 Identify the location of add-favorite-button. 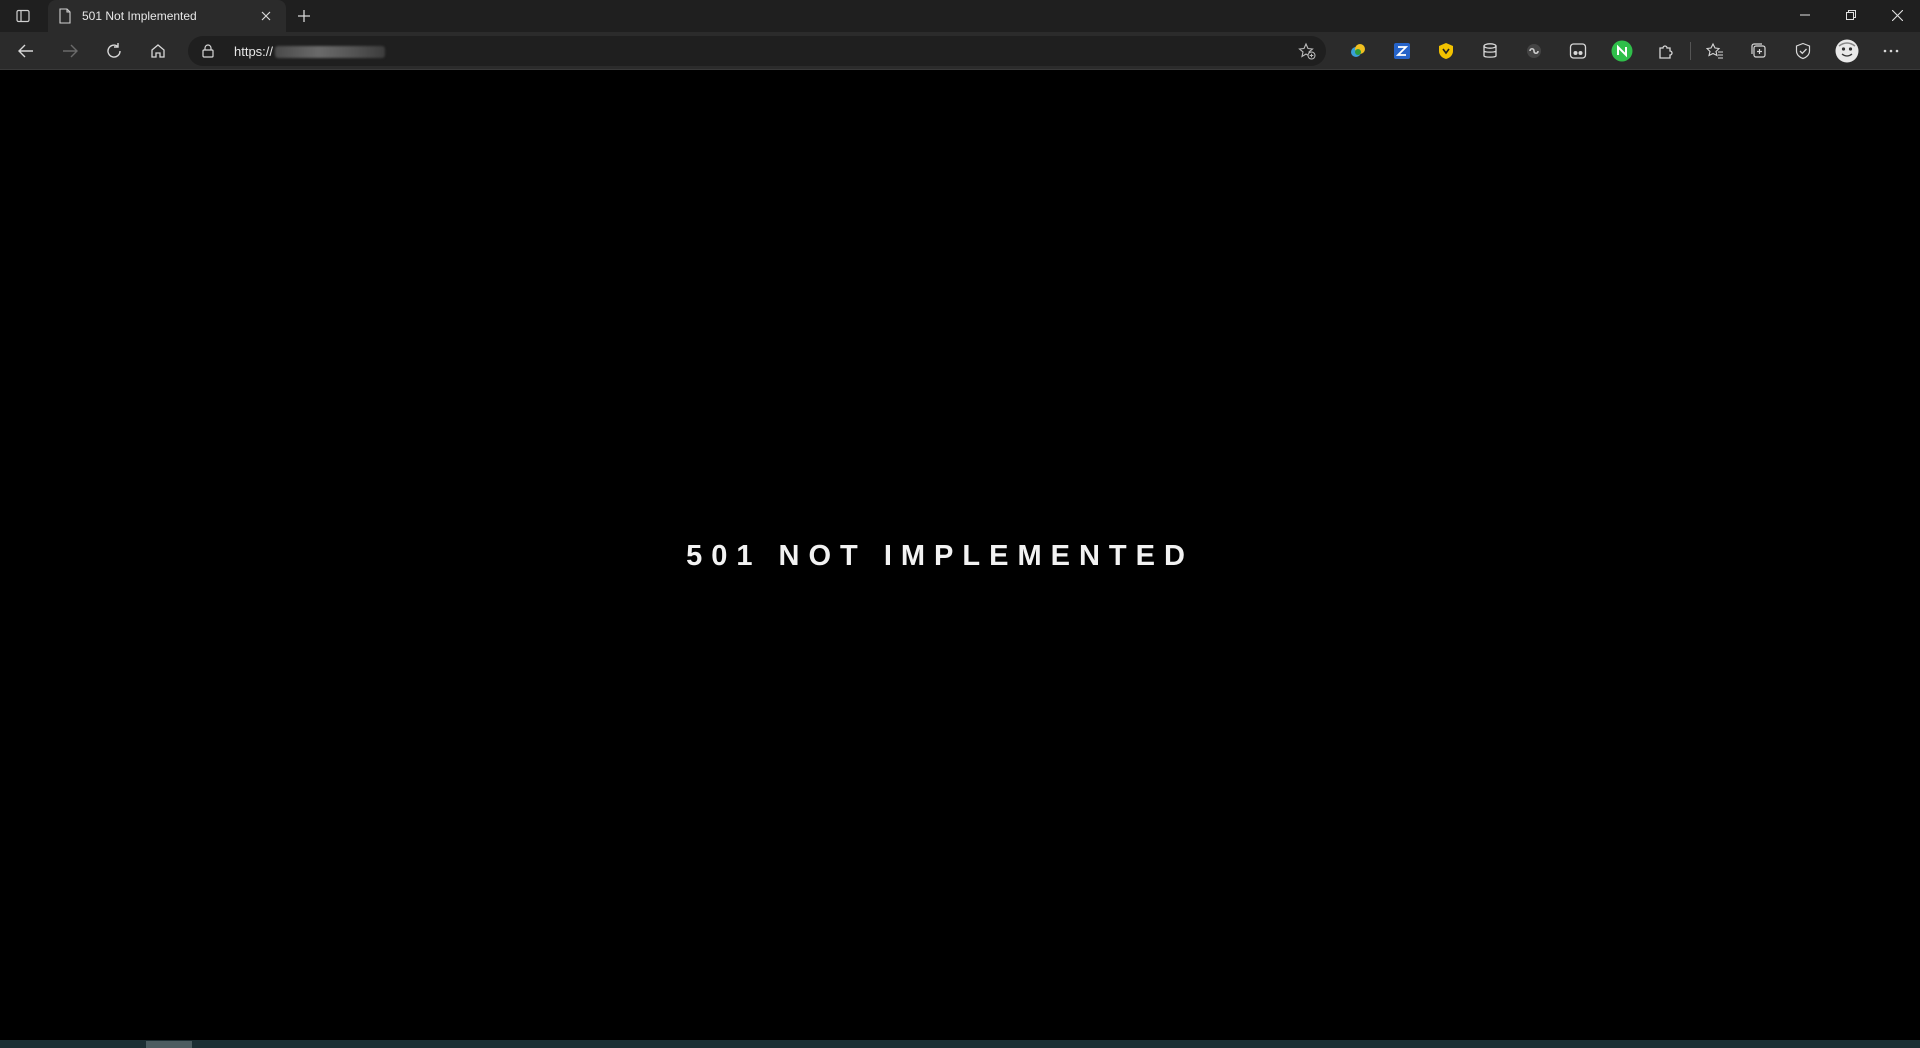
(1307, 52).